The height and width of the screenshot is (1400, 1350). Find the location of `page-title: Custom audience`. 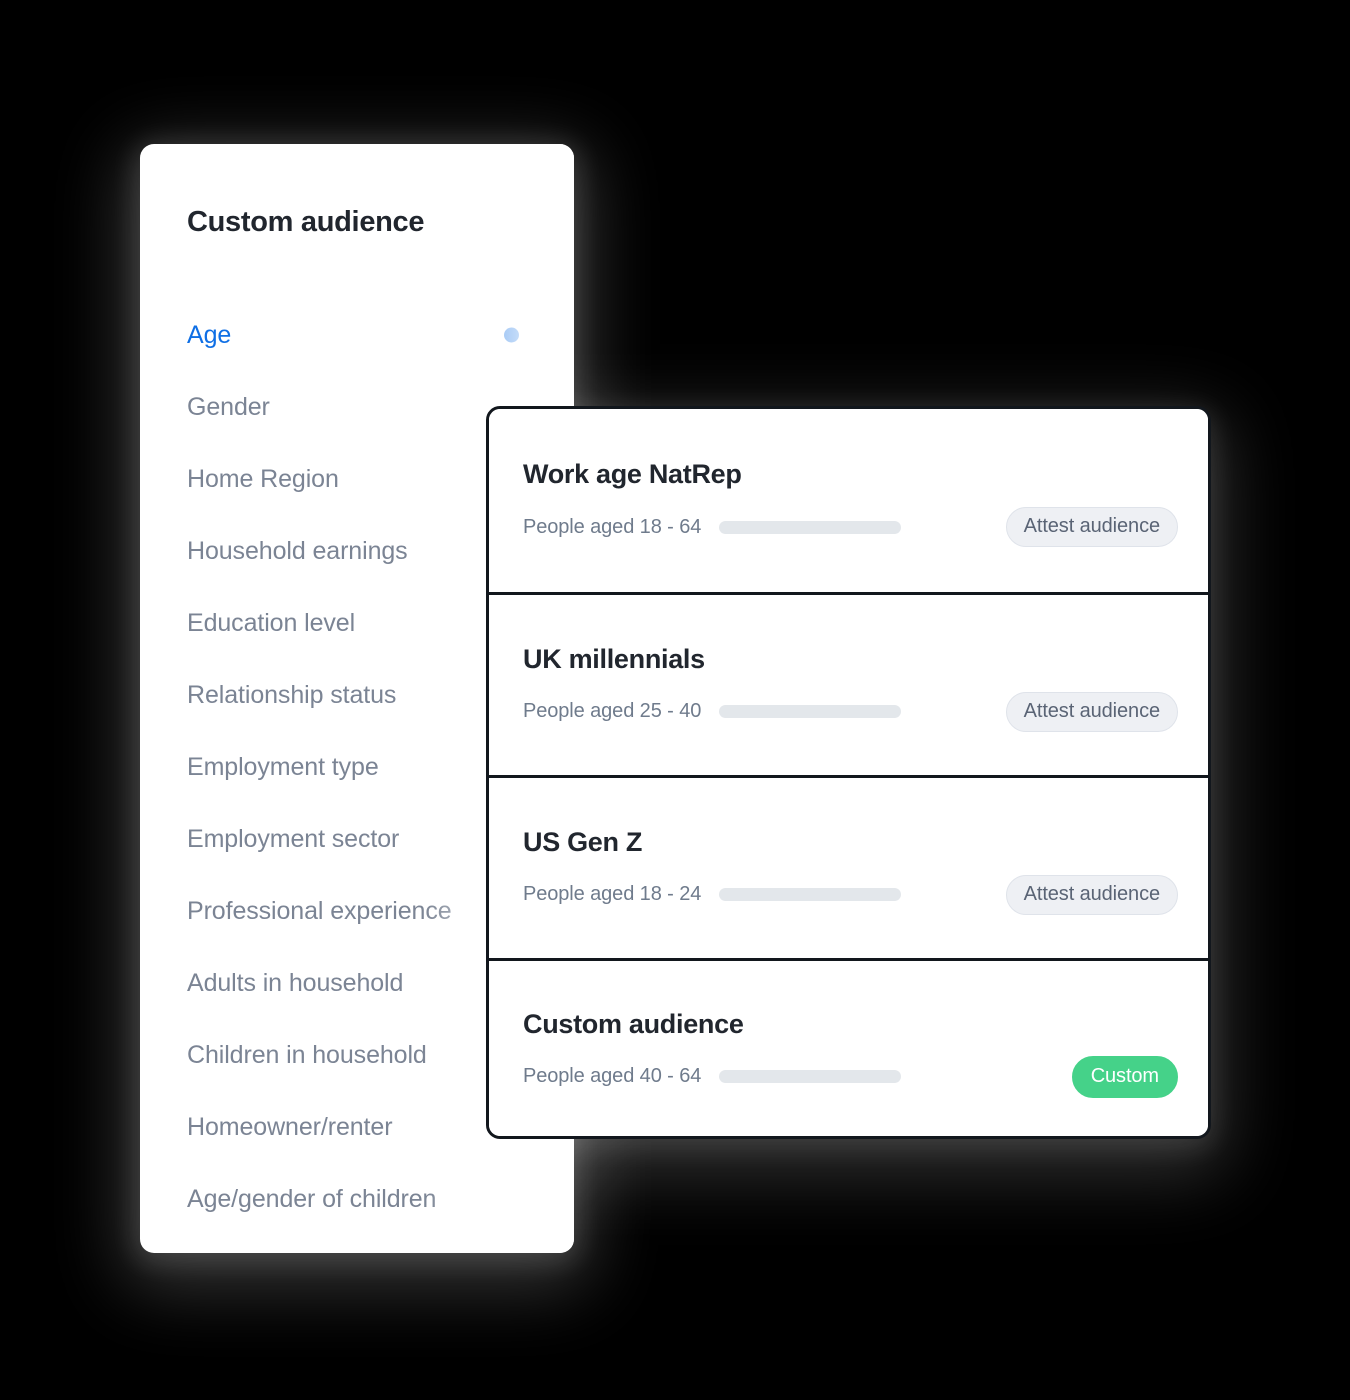

page-title: Custom audience is located at coordinates (306, 222).